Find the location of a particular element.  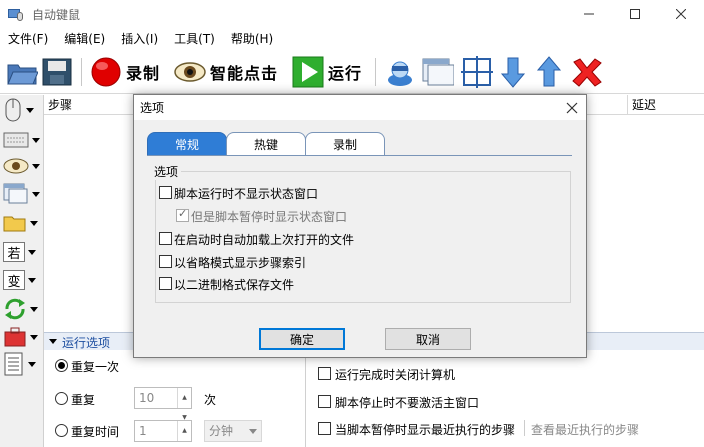

smart-click-label: 智能点击 is located at coordinates (244, 73).